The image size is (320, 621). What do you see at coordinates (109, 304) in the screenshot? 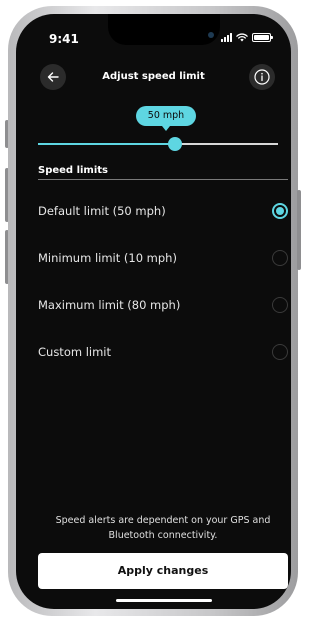
I see `option-label: Maximum limit (80 mph)` at bounding box center [109, 304].